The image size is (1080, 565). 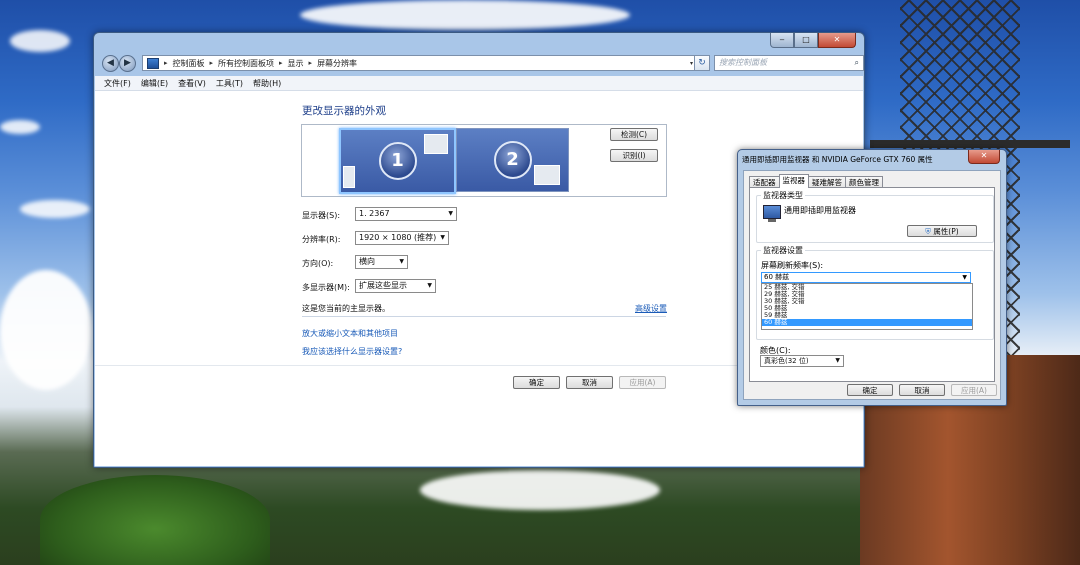 I want to click on monitor-arrangement: 1 2 检测(C) 识别(I), so click(x=484, y=160).